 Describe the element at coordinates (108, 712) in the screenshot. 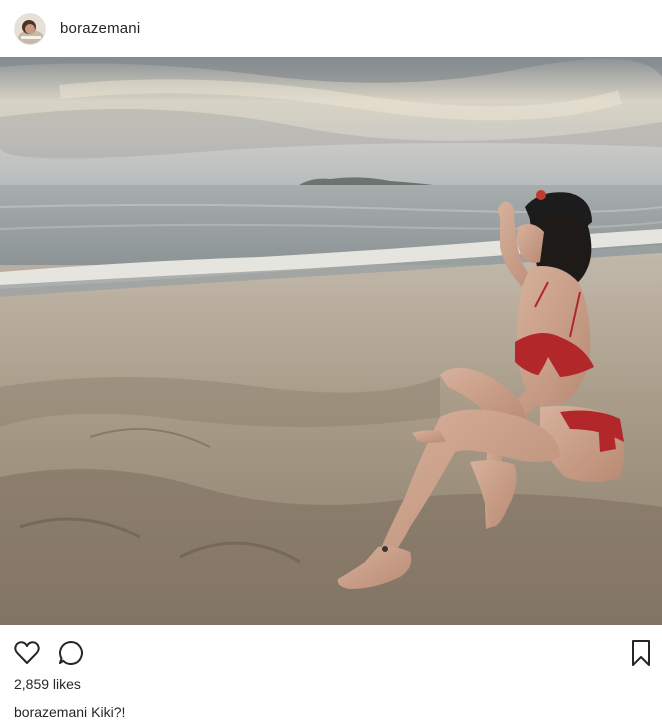

I see `caption-text: Kiki?!` at that location.